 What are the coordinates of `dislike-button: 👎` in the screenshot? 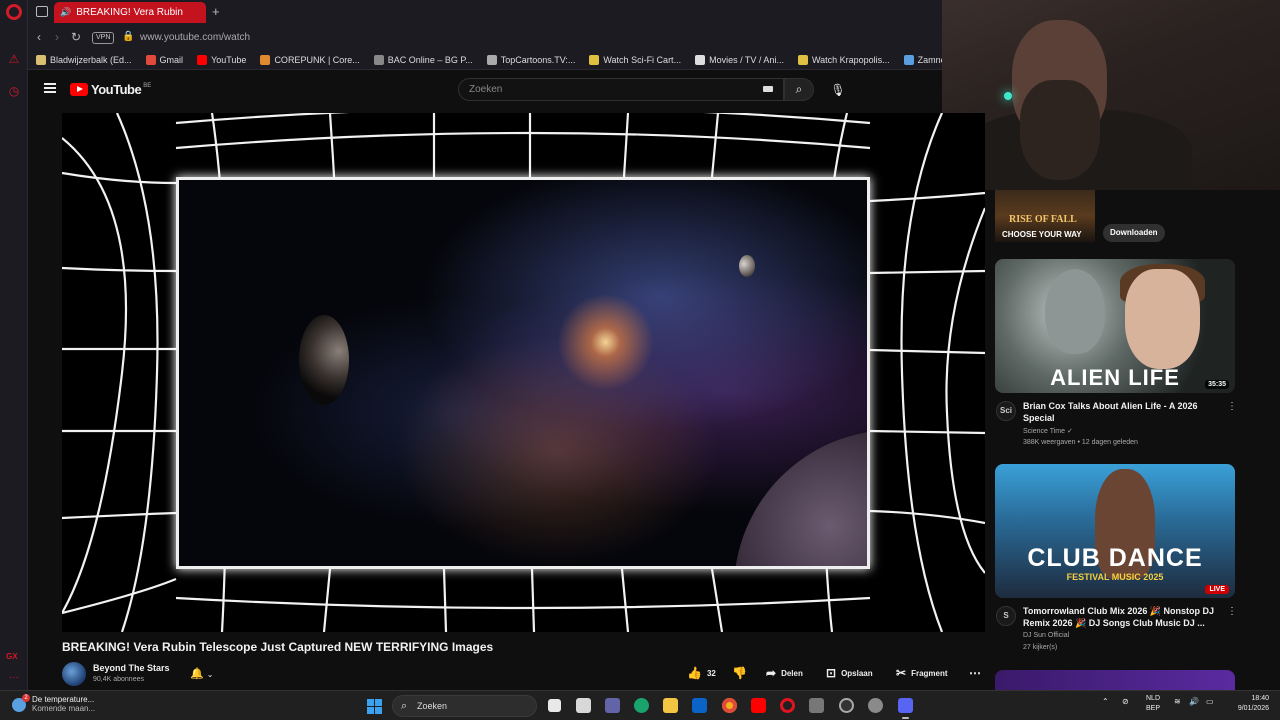 It's located at (742, 673).